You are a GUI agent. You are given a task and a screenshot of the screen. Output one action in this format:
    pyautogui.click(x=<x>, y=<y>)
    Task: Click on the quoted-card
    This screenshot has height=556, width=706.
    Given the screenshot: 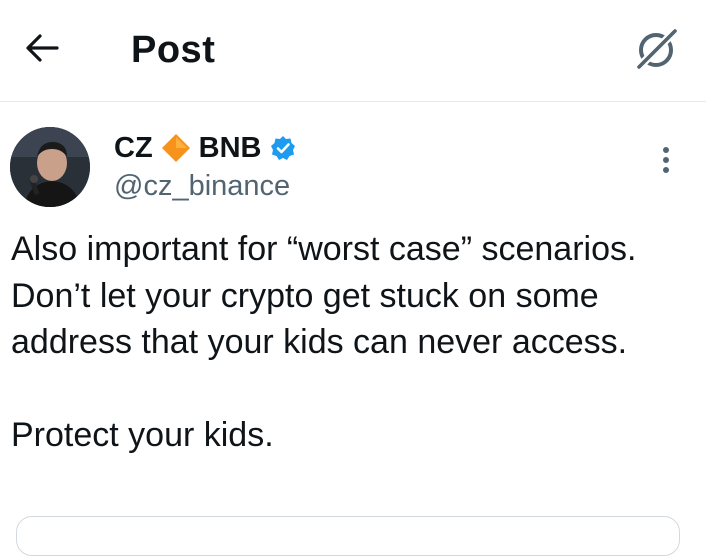 What is the action you would take?
    pyautogui.click(x=348, y=536)
    